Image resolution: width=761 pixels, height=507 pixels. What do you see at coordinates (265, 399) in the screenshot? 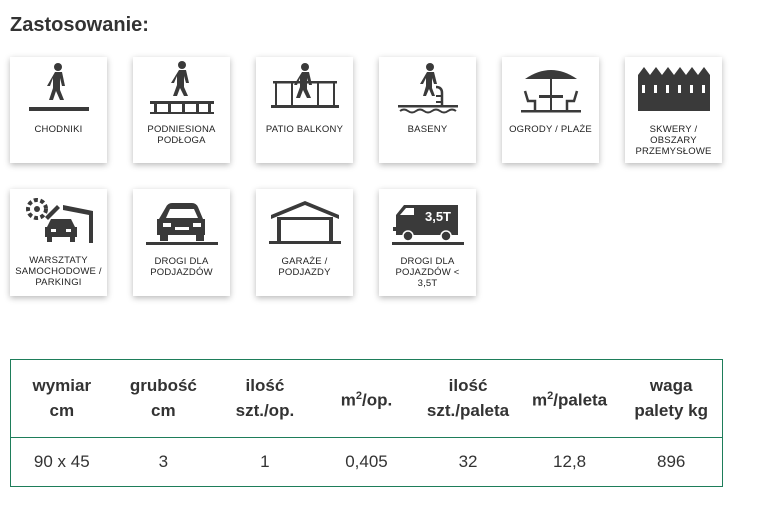
I see `header-ilosc-op: ilość szt./op.` at bounding box center [265, 399].